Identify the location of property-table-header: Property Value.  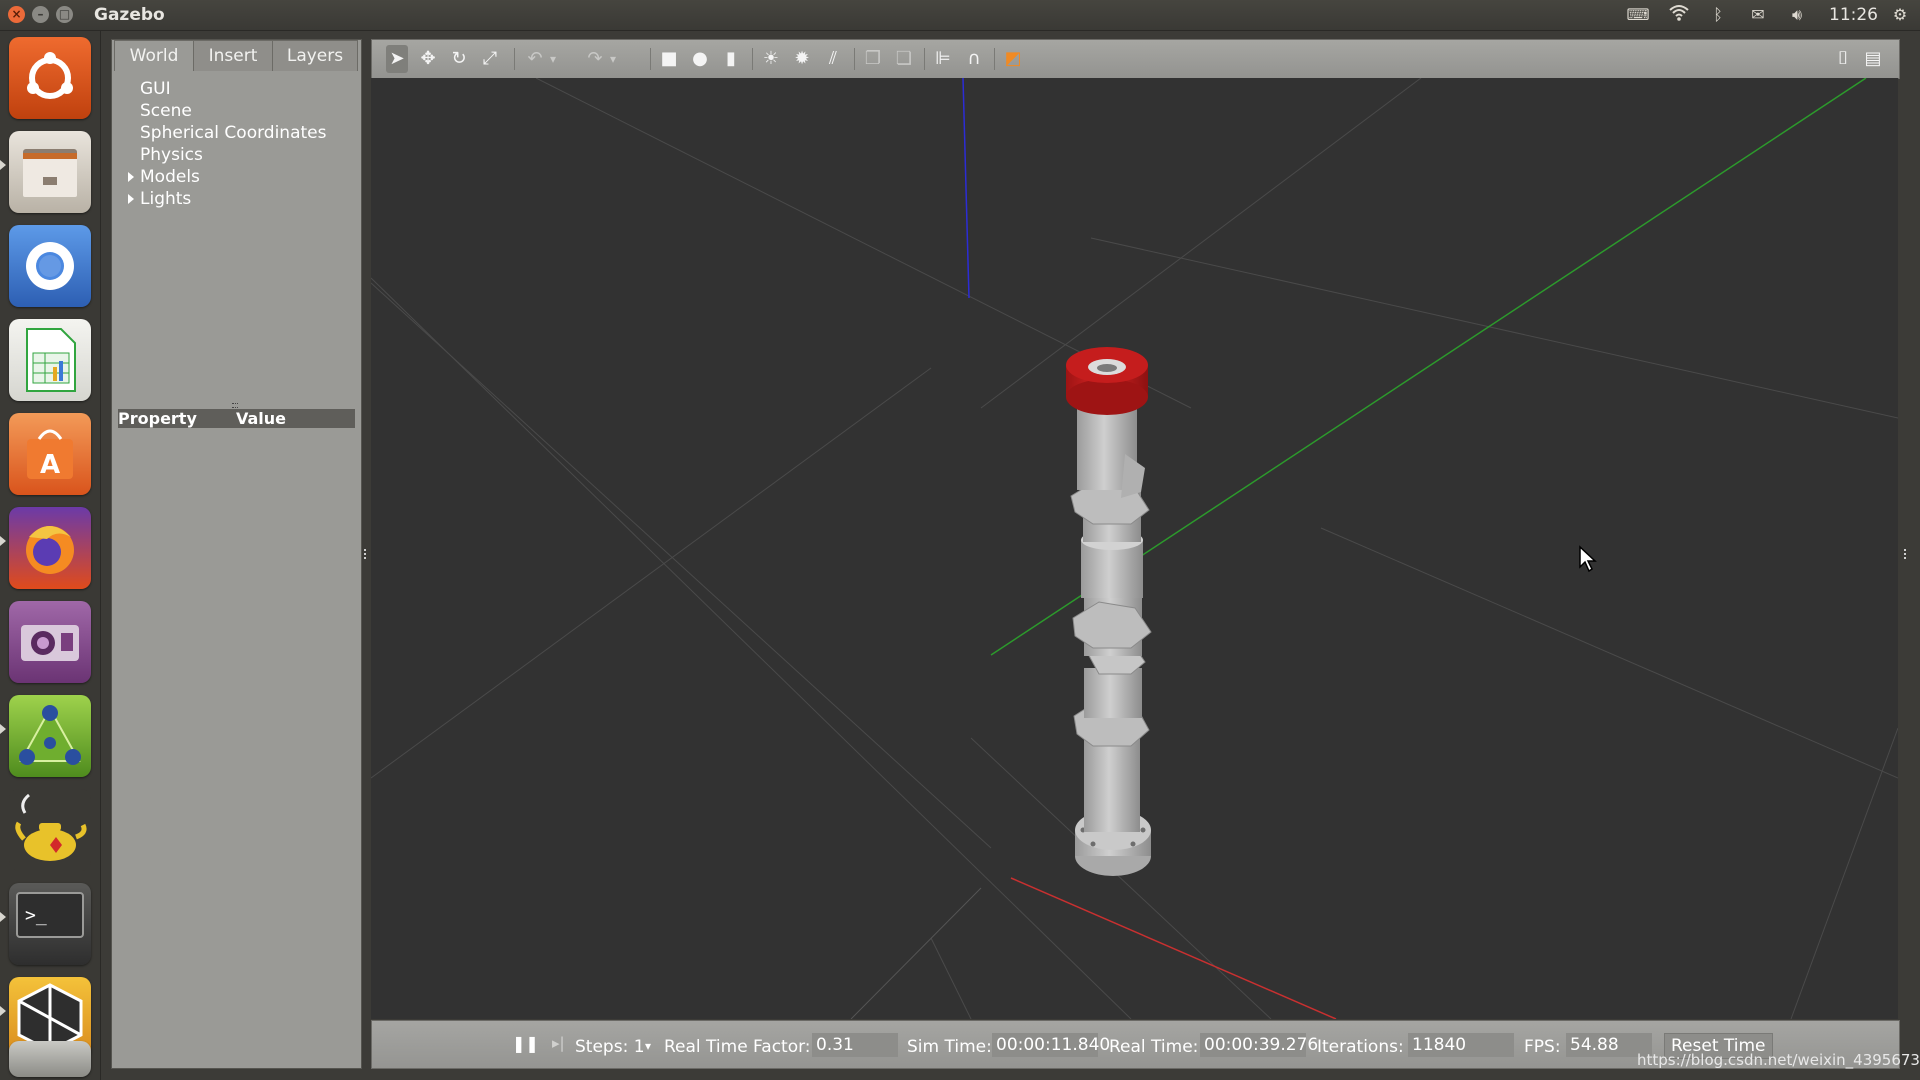
(236, 418).